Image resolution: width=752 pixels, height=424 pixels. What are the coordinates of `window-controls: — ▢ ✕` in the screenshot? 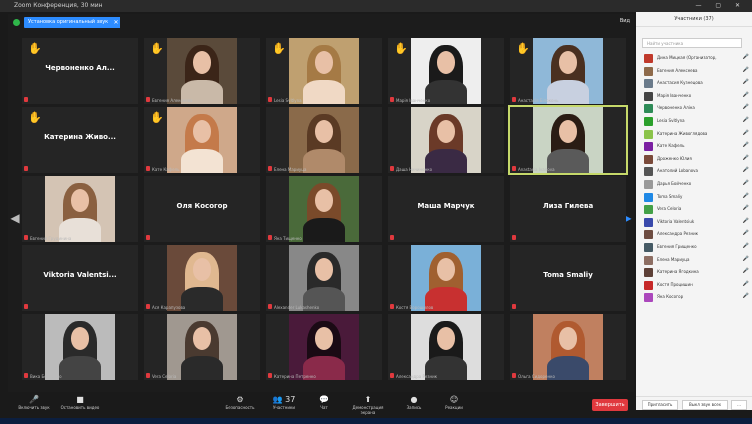 It's located at (720, 6).